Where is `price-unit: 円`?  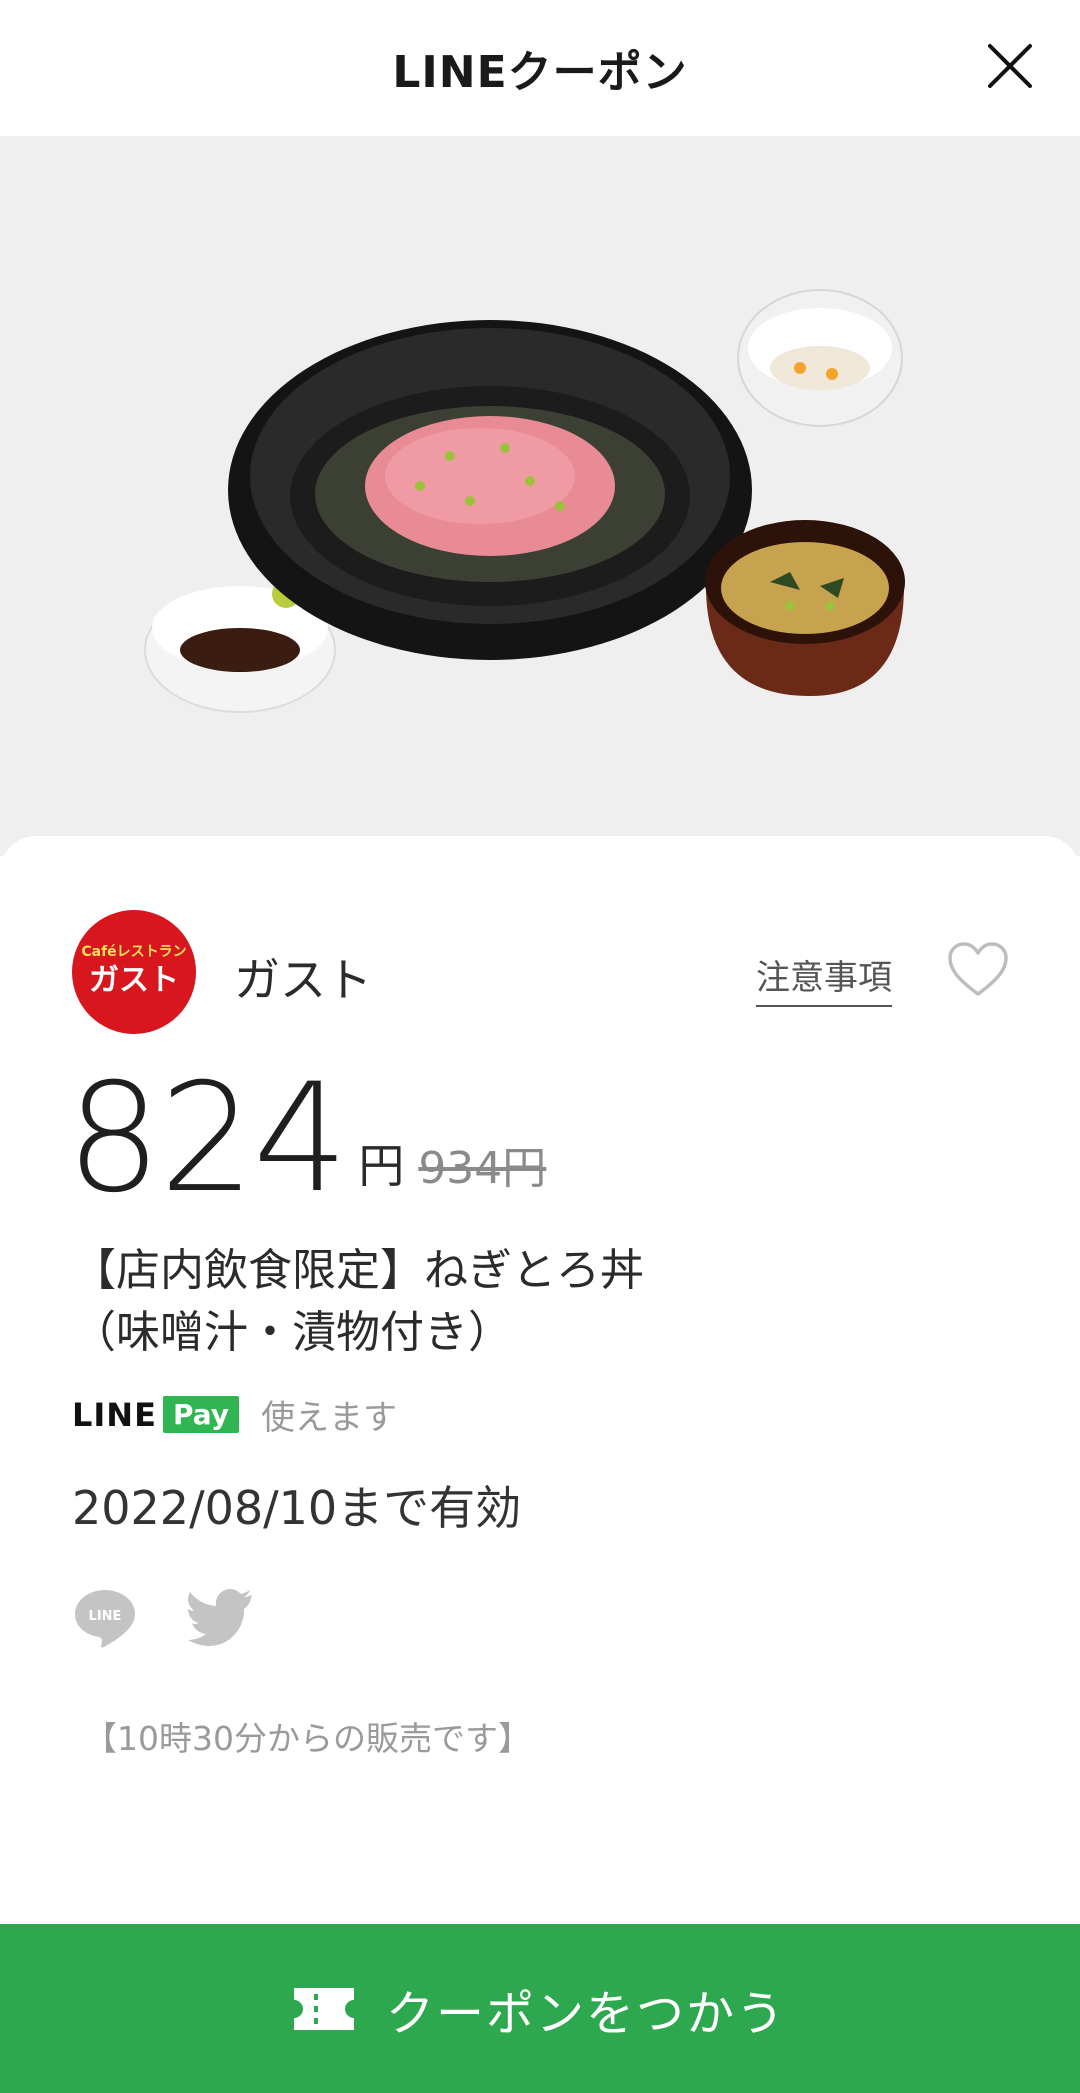 price-unit: 円 is located at coordinates (381, 1166).